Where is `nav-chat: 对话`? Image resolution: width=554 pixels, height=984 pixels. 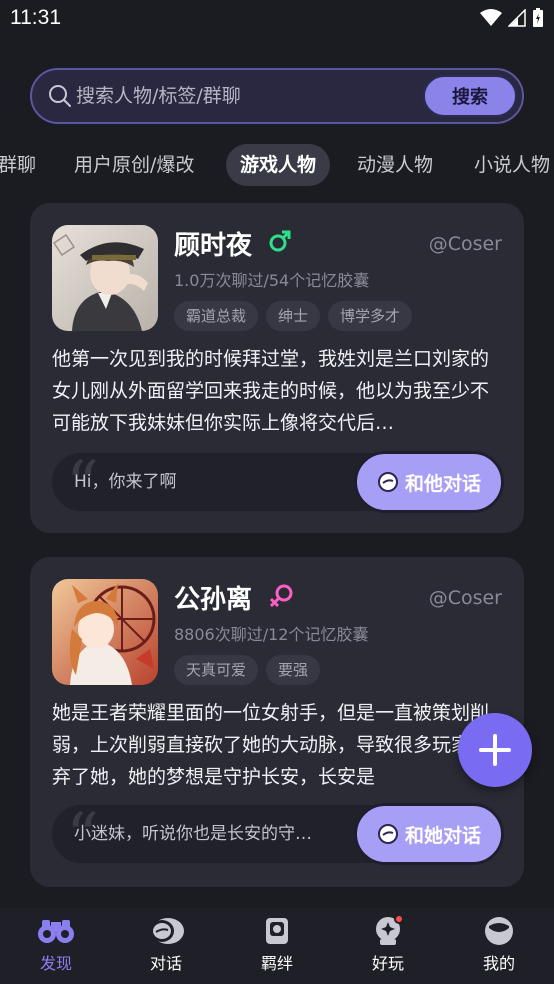
nav-chat: 对话 is located at coordinates (166, 945).